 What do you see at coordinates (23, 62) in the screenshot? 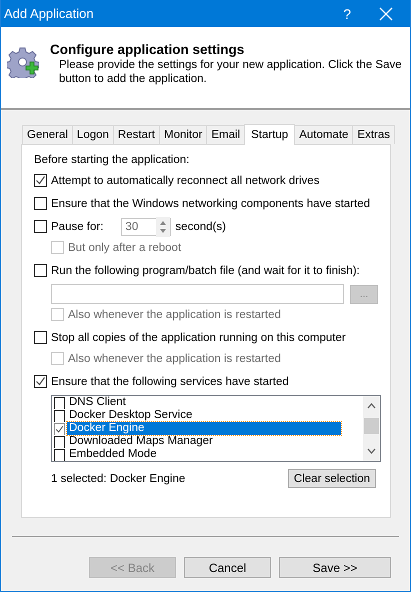
I see `gear-plus-icon` at bounding box center [23, 62].